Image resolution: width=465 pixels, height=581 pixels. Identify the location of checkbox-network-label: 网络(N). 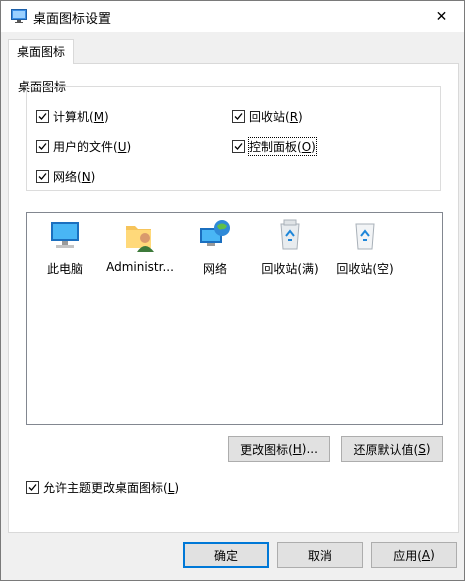
(74, 177).